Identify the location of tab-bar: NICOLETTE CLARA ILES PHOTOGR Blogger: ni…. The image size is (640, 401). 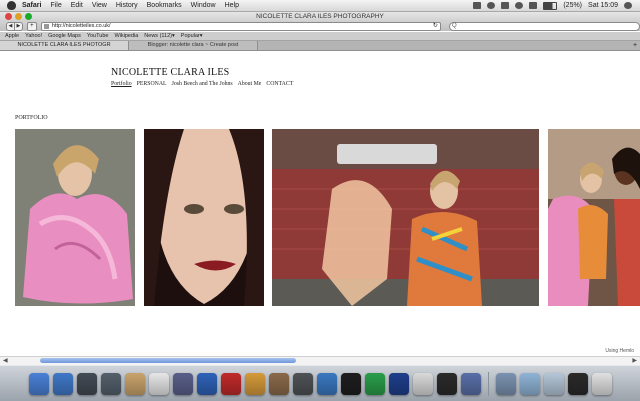
(320, 46).